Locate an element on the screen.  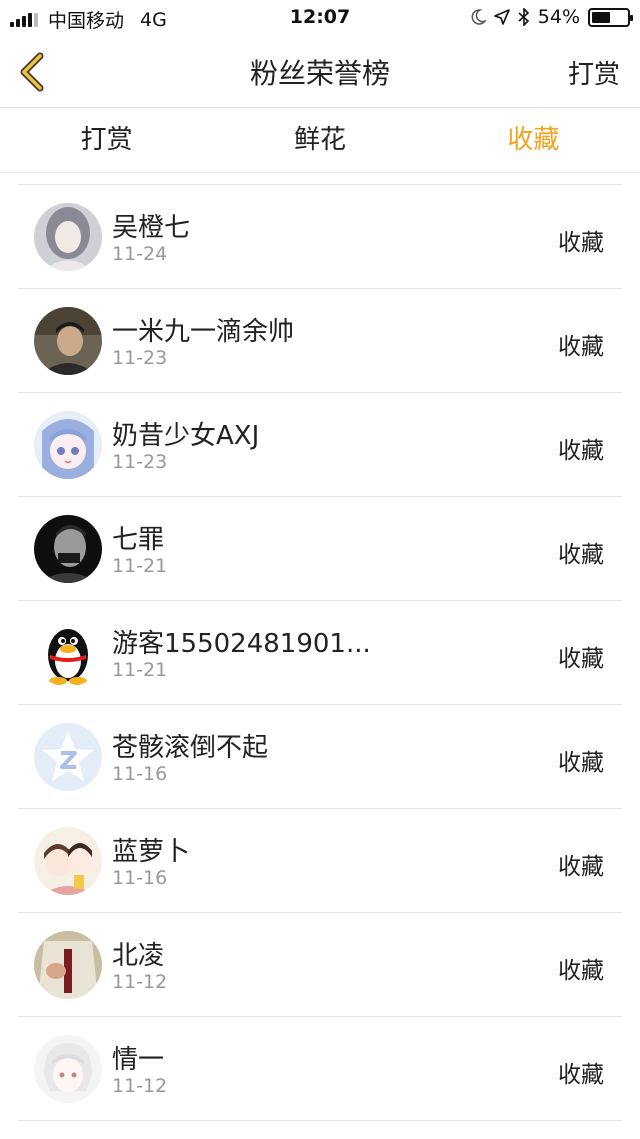
status-right: 54% is located at coordinates (551, 17).